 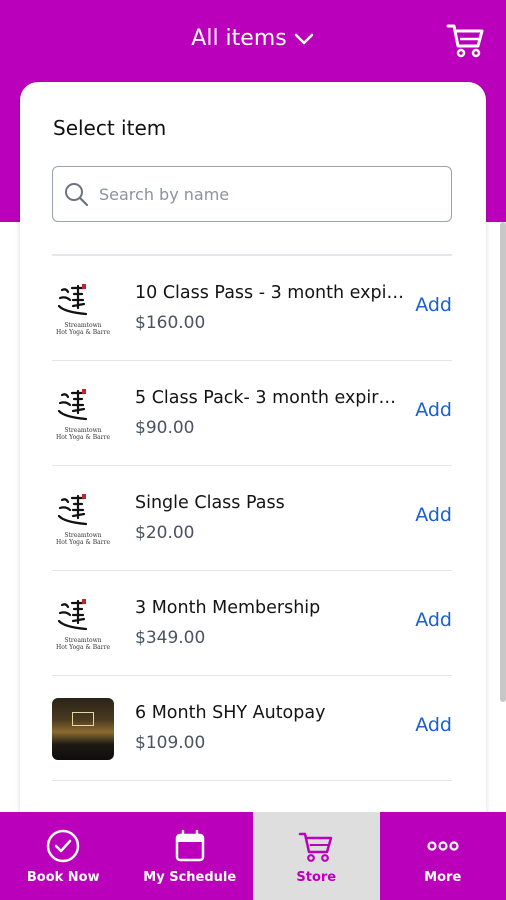 I want to click on tab-my-schedule: My Schedule, so click(x=190, y=856).